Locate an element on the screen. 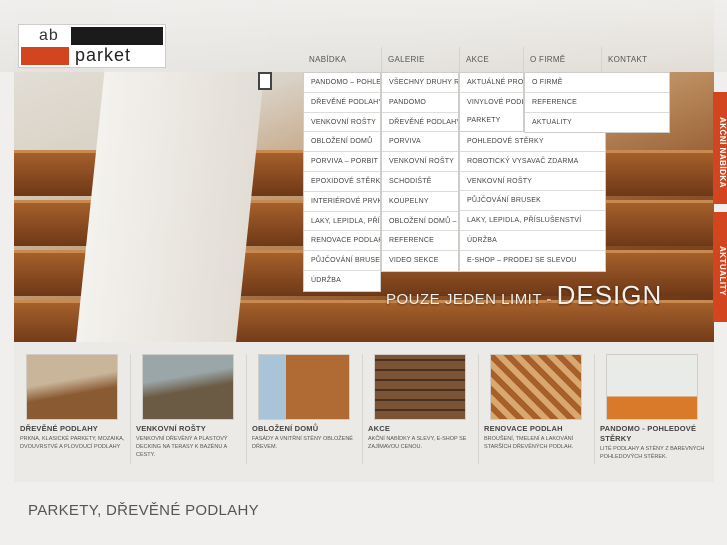 The height and width of the screenshot is (545, 727). hero-slogan-small: POUZE JEDEN LIMIT - is located at coordinates (471, 299).